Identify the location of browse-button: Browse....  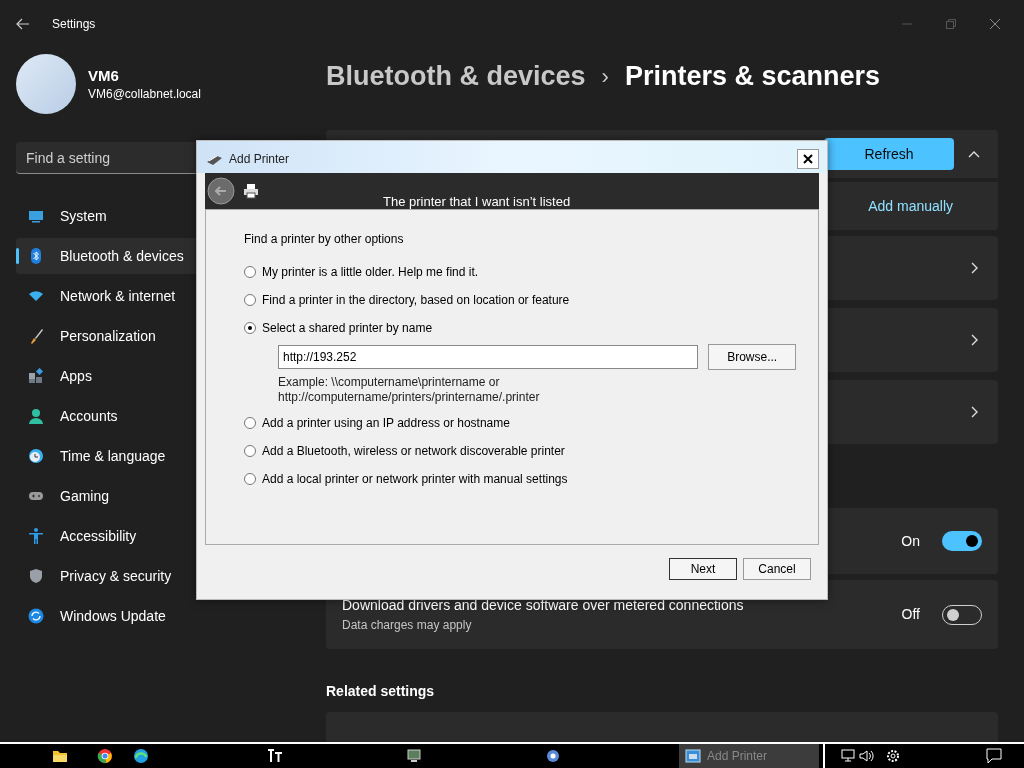
(752, 357).